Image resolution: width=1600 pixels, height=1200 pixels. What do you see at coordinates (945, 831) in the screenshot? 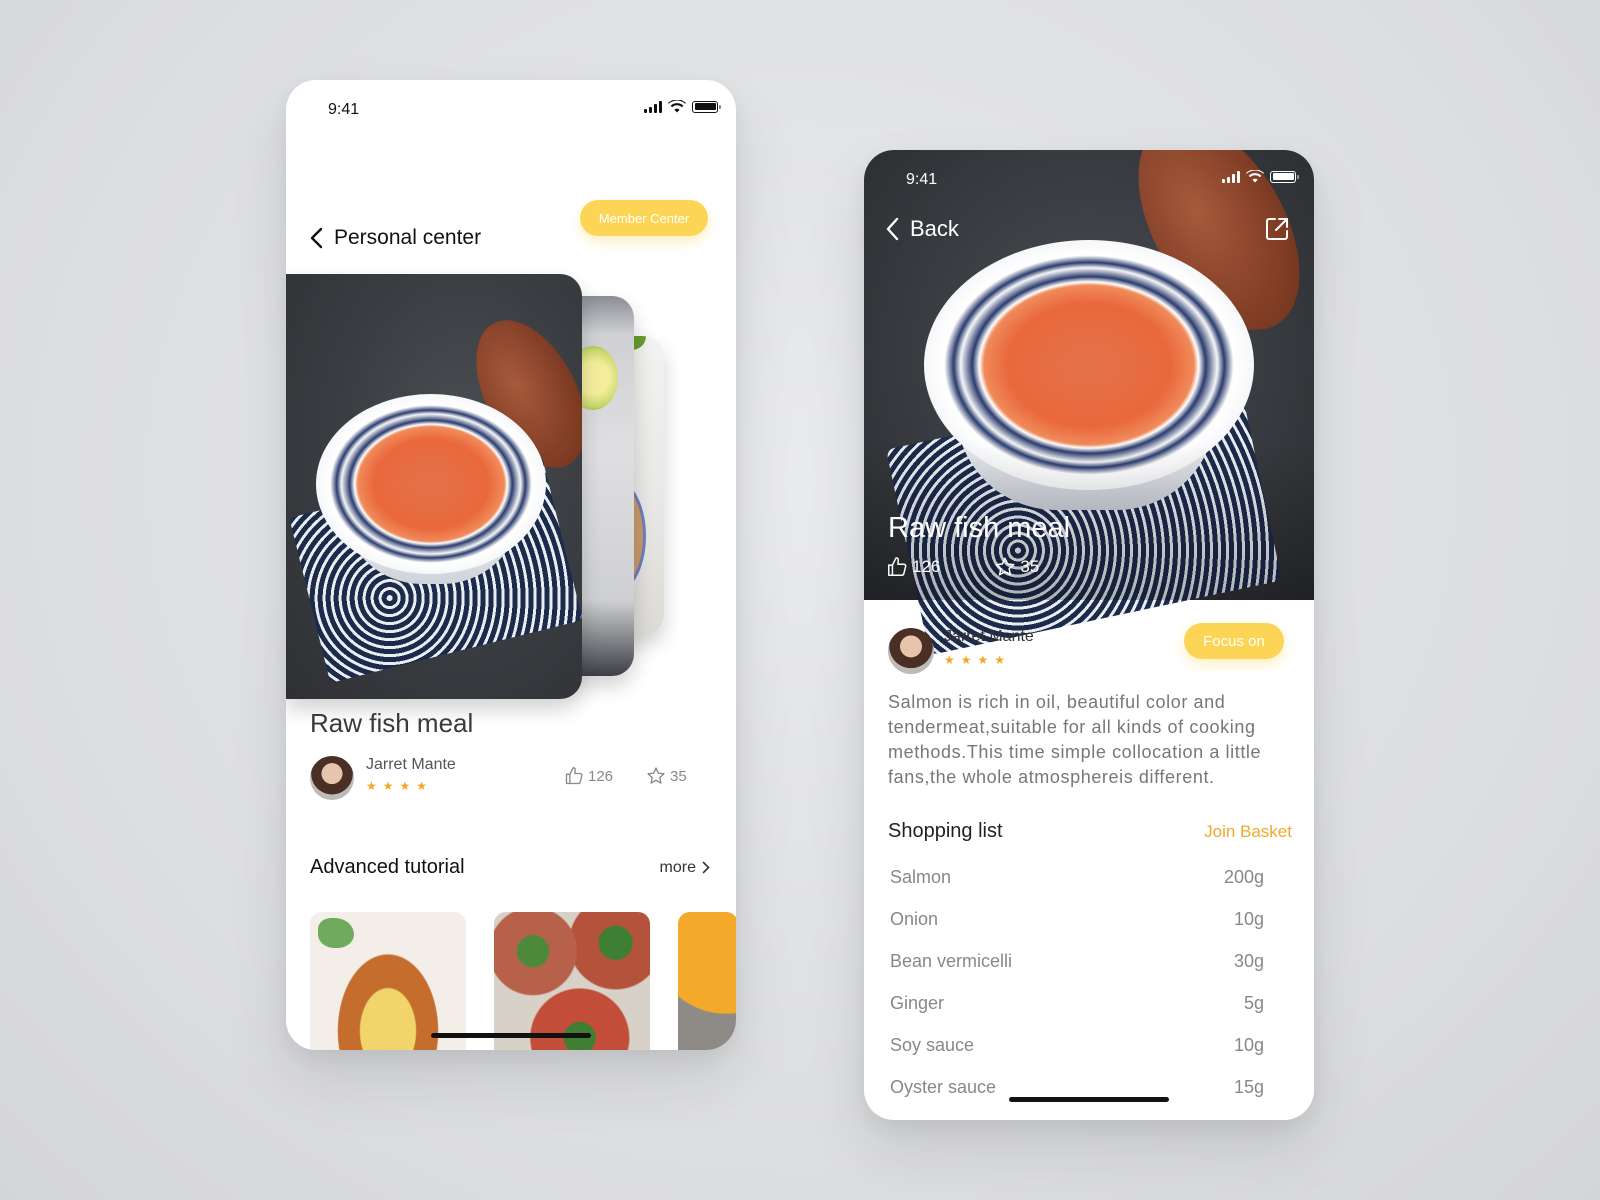
I see `shopping-list-title: Shopping list` at bounding box center [945, 831].